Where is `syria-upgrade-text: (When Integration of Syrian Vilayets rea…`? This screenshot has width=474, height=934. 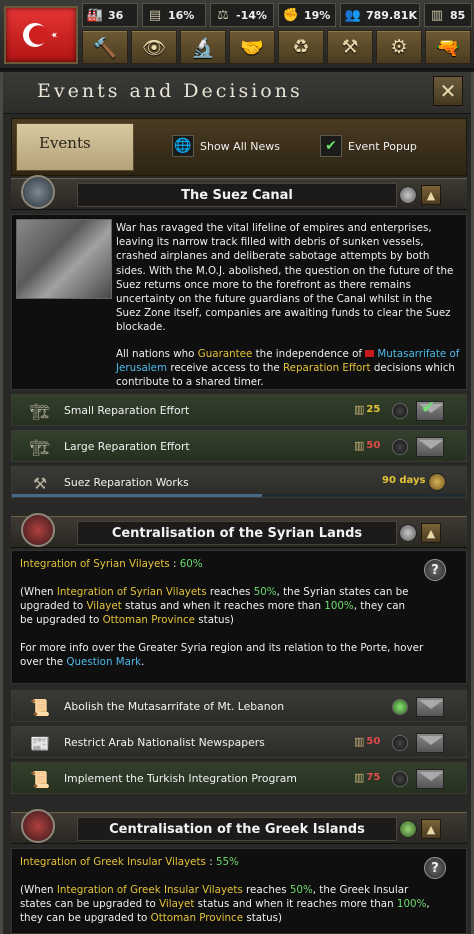
syria-upgrade-text: (When Integration of Syrian Vilayets rea… is located at coordinates (214, 606).